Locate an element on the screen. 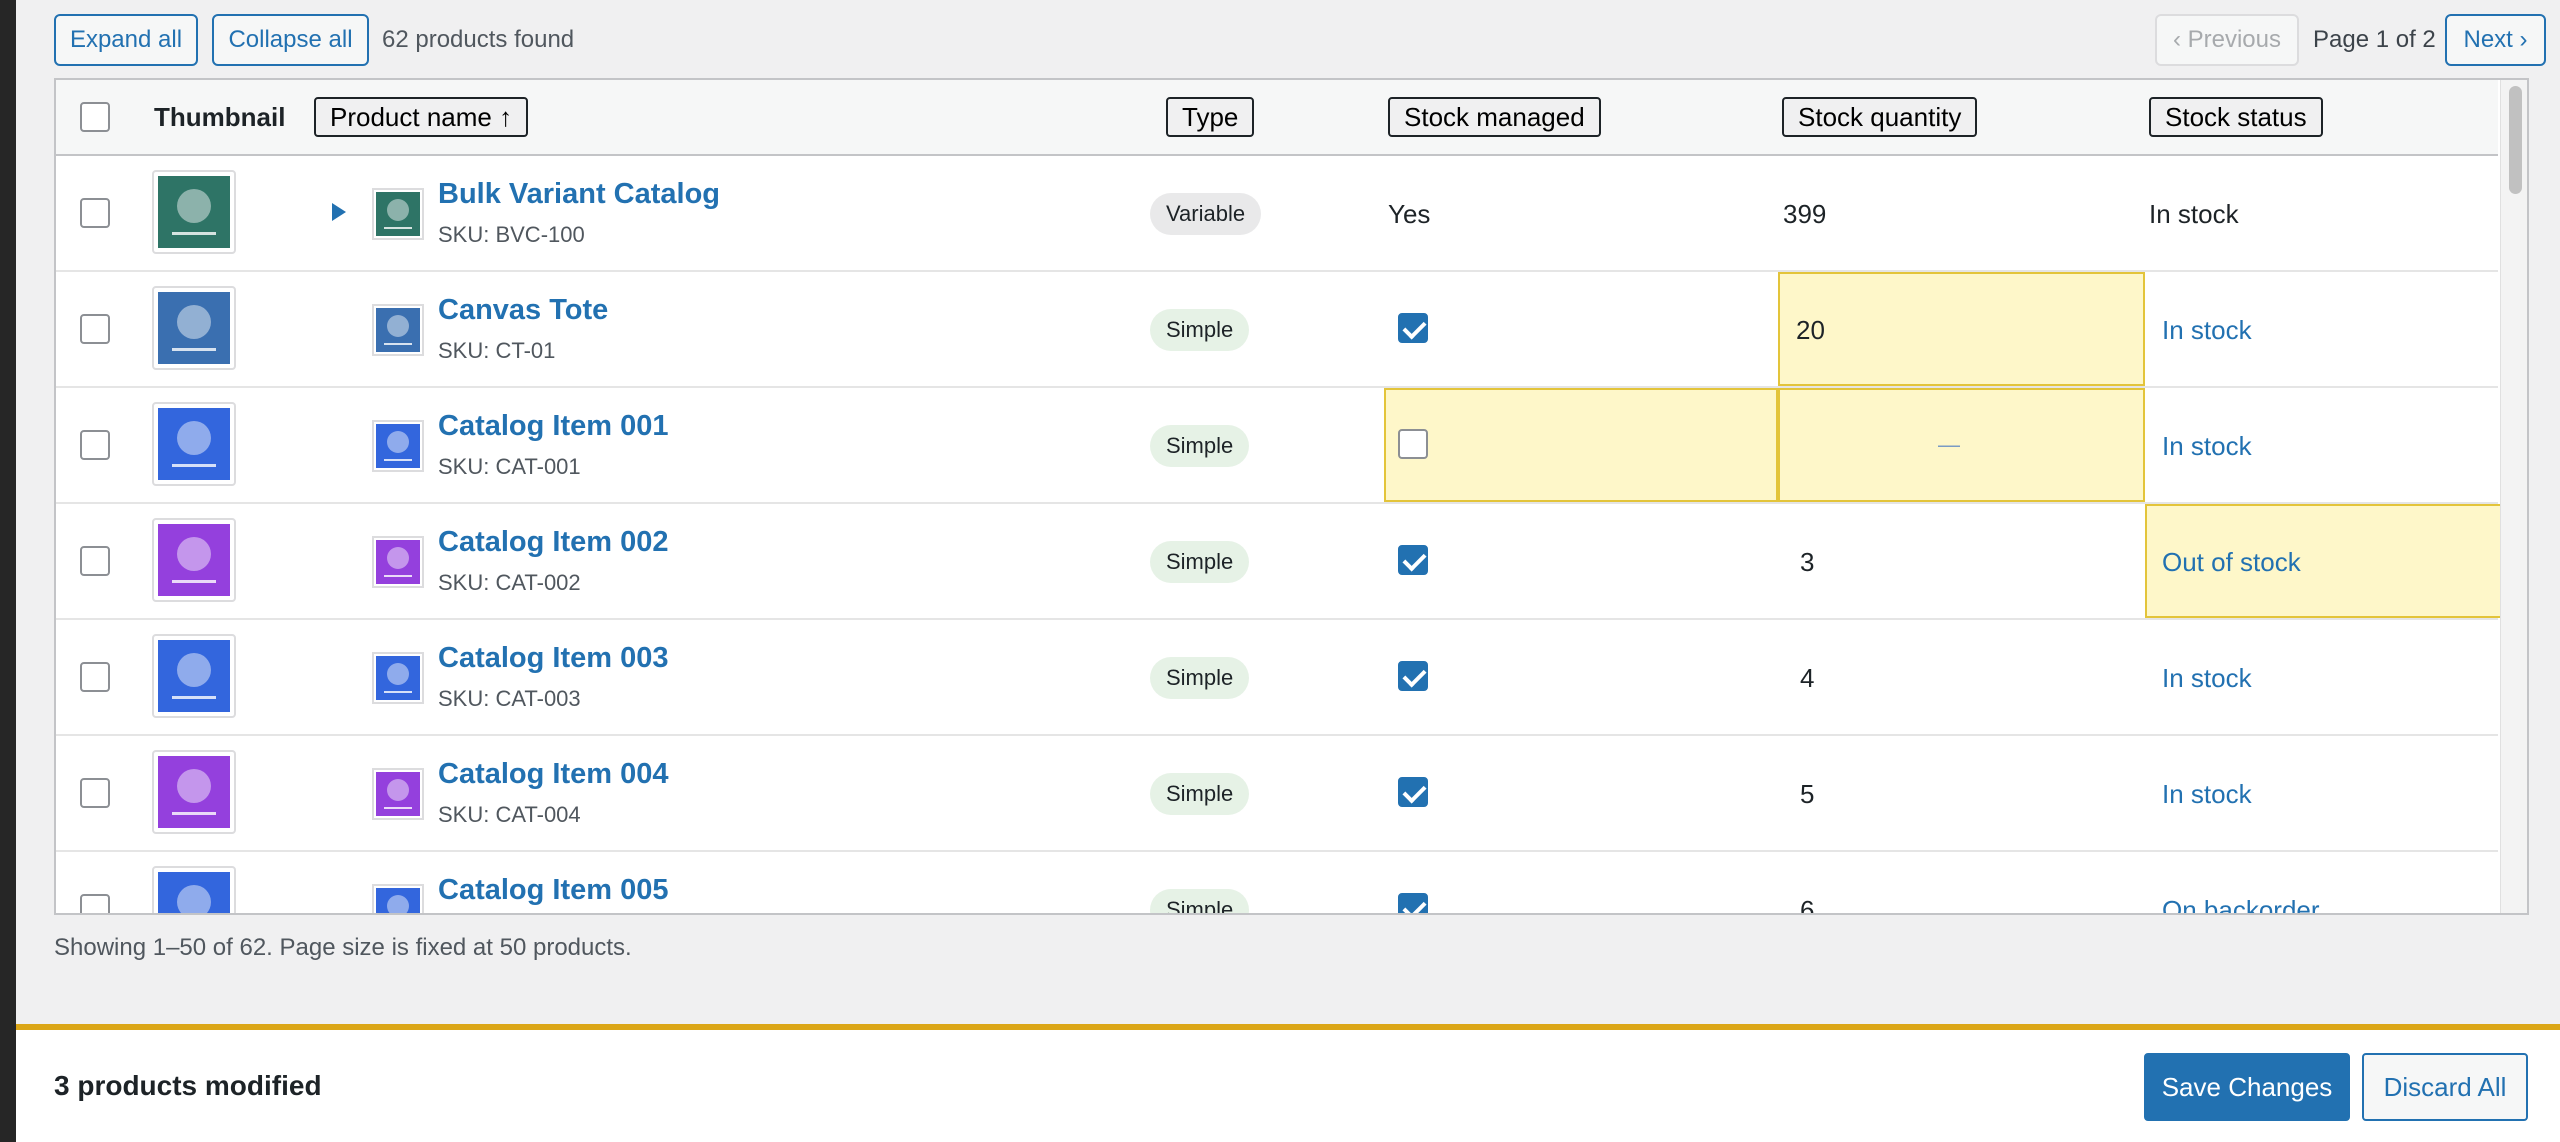  product-name-link: Catalog Item 005 is located at coordinates (553, 890).